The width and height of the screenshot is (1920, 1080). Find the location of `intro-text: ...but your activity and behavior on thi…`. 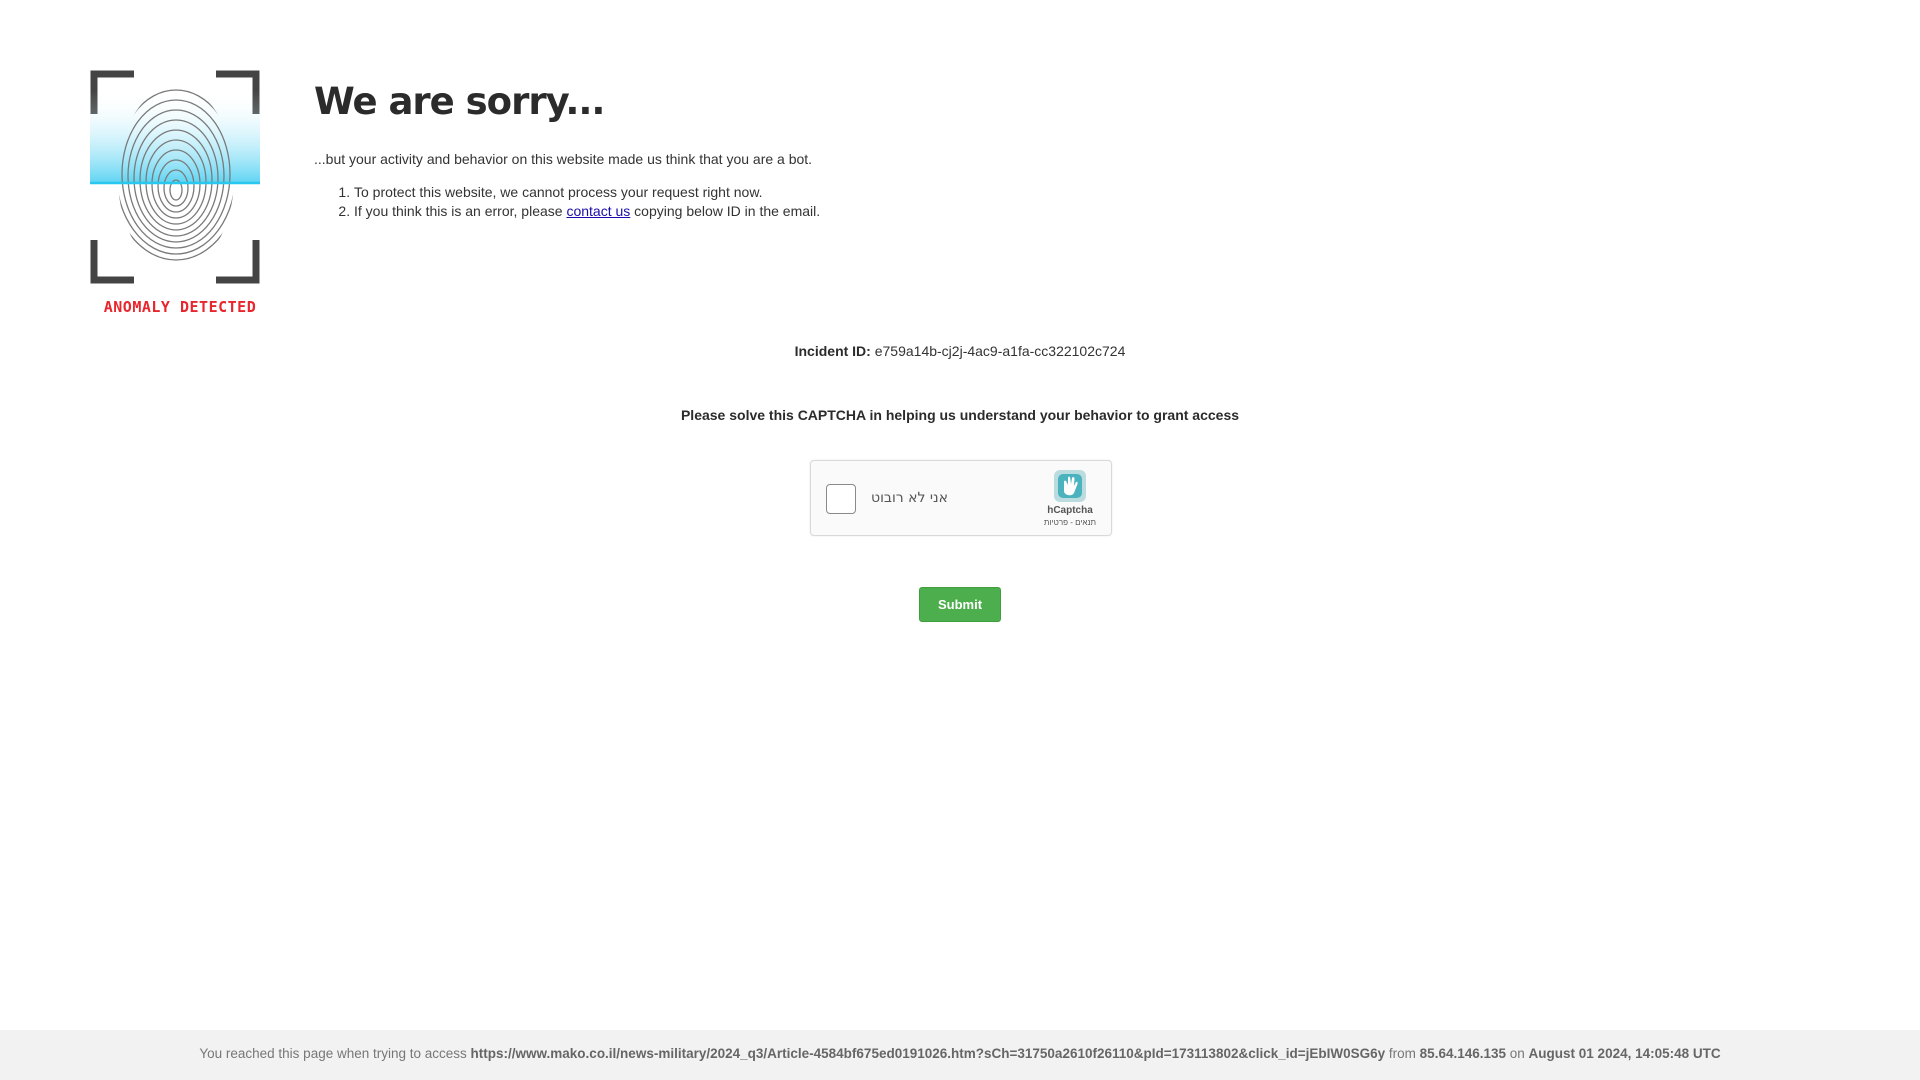

intro-text: ...but your activity and behavior on thi… is located at coordinates (563, 159).